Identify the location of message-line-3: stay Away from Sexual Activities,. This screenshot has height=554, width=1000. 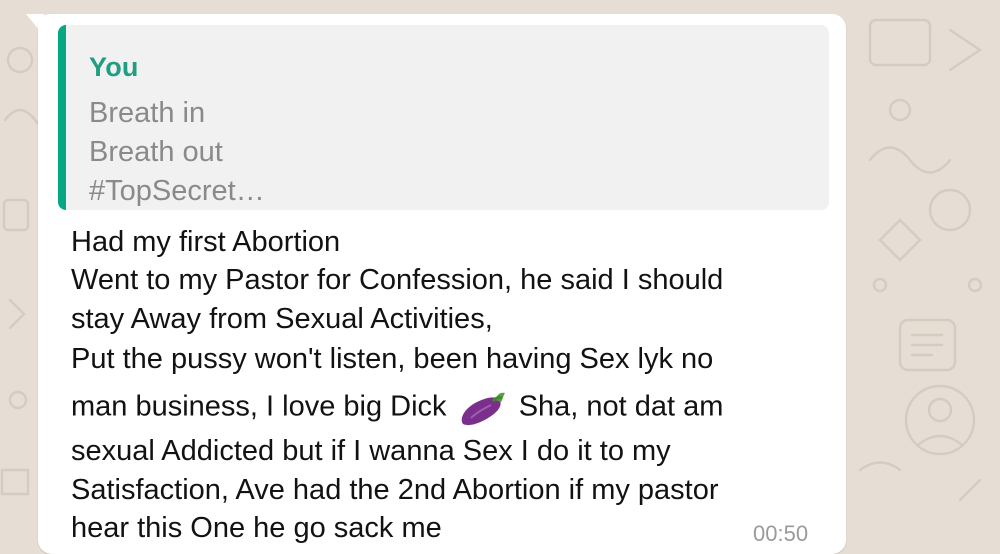
(282, 319).